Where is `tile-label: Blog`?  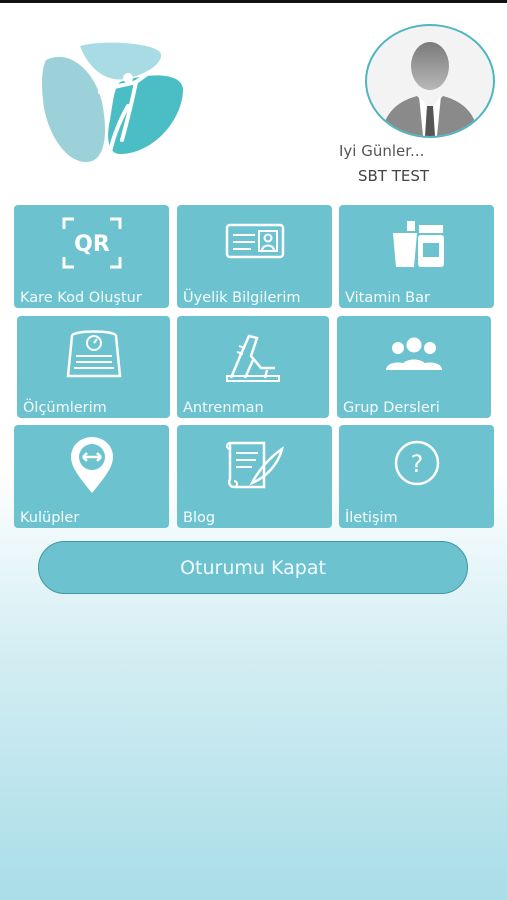
tile-label: Blog is located at coordinates (199, 518).